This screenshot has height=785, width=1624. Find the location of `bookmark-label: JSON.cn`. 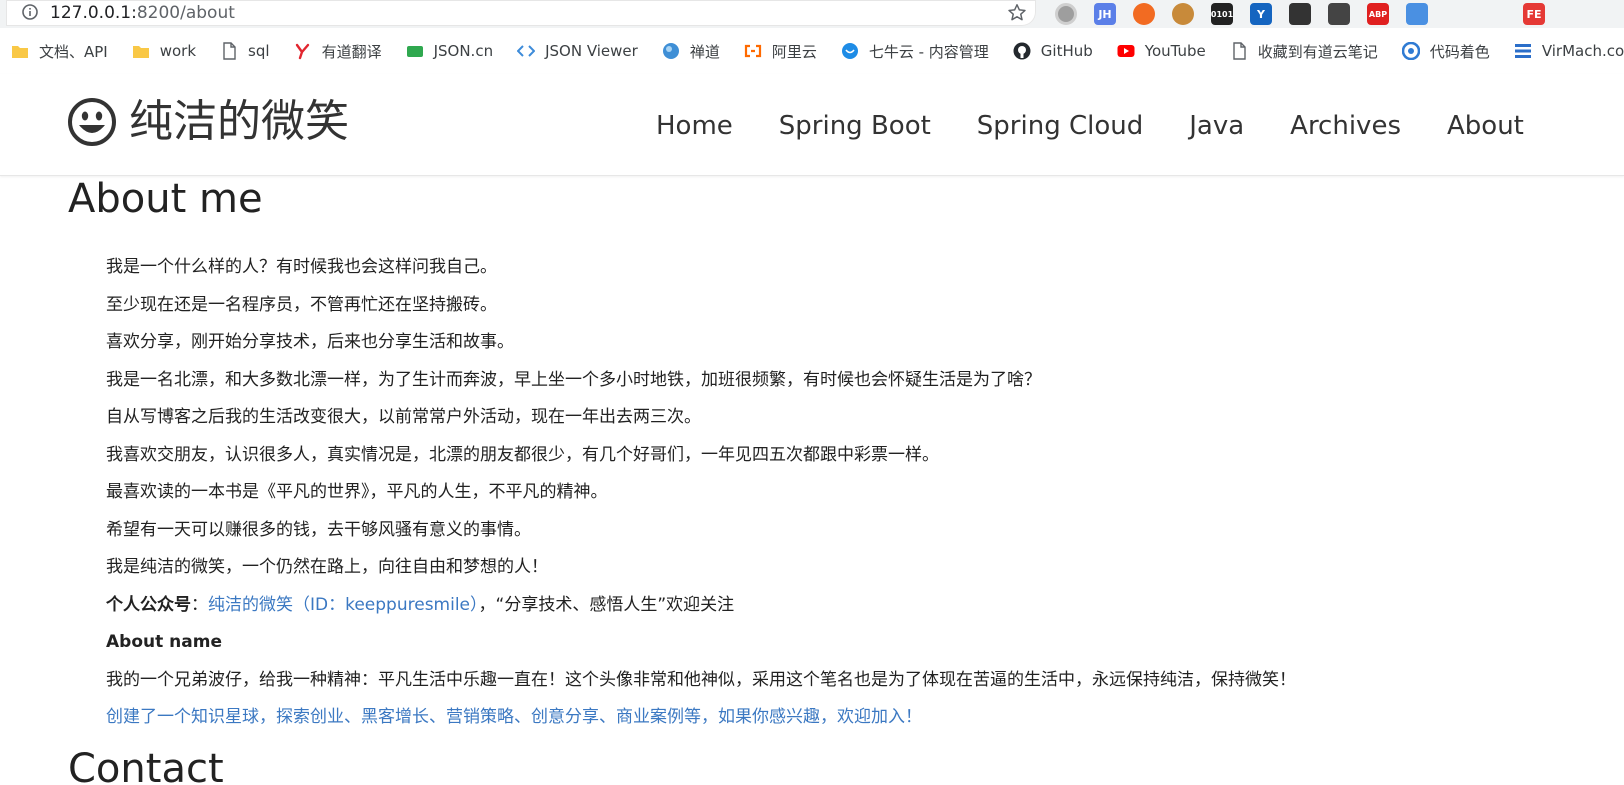

bookmark-label: JSON.cn is located at coordinates (463, 51).